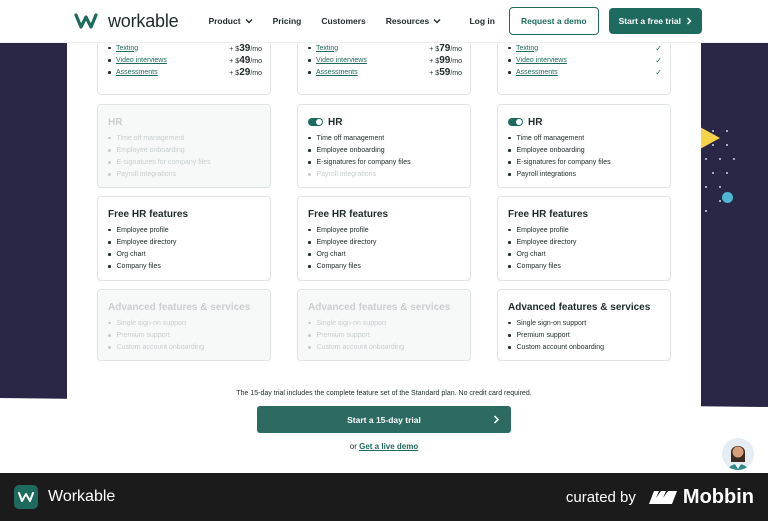  I want to click on addon-item: Video interviews ✓, so click(585, 60).